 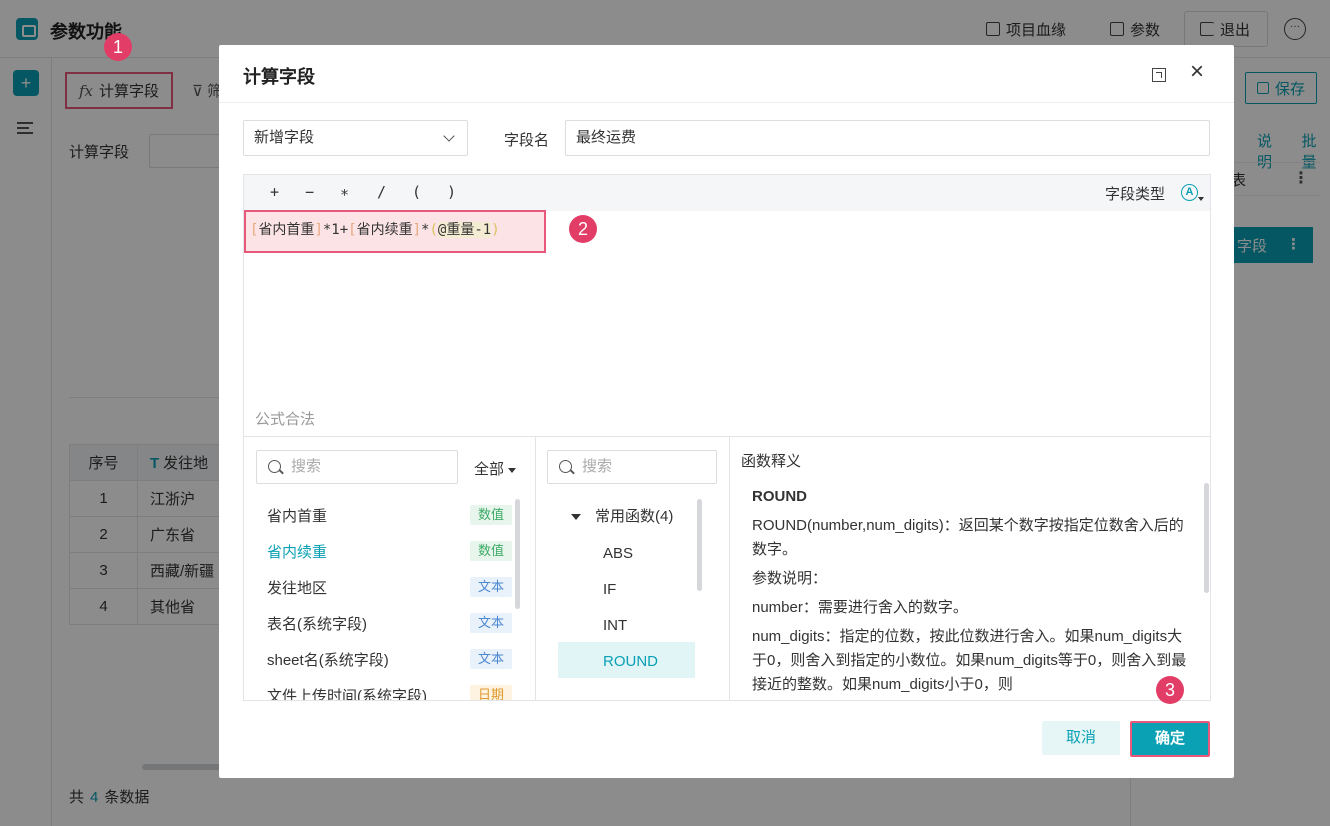 What do you see at coordinates (1197, 72) in the screenshot?
I see `close-icon: ×` at bounding box center [1197, 72].